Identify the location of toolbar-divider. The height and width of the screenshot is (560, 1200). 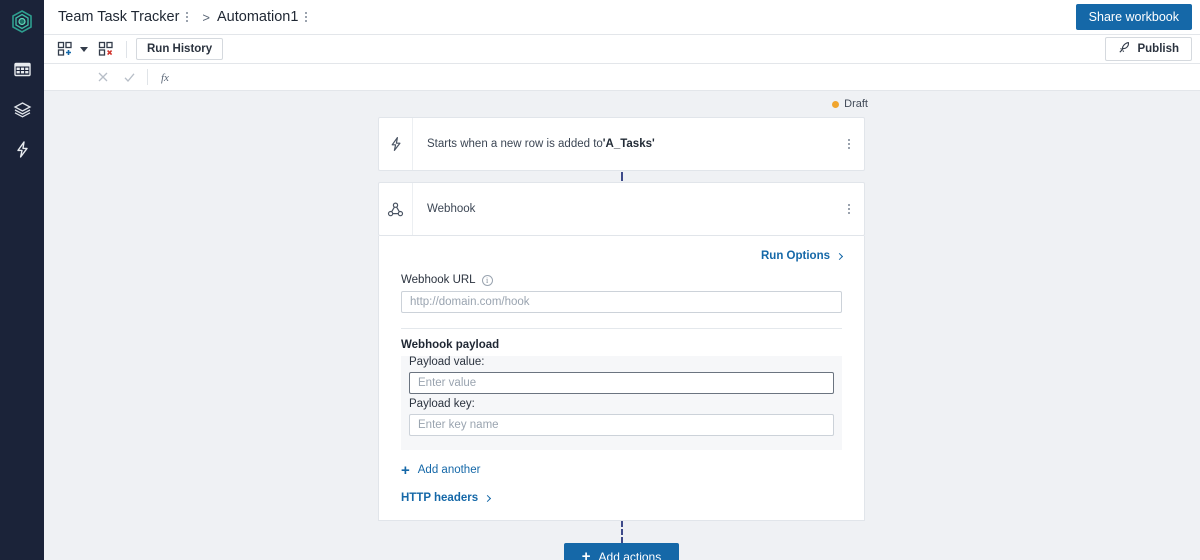
(126, 49).